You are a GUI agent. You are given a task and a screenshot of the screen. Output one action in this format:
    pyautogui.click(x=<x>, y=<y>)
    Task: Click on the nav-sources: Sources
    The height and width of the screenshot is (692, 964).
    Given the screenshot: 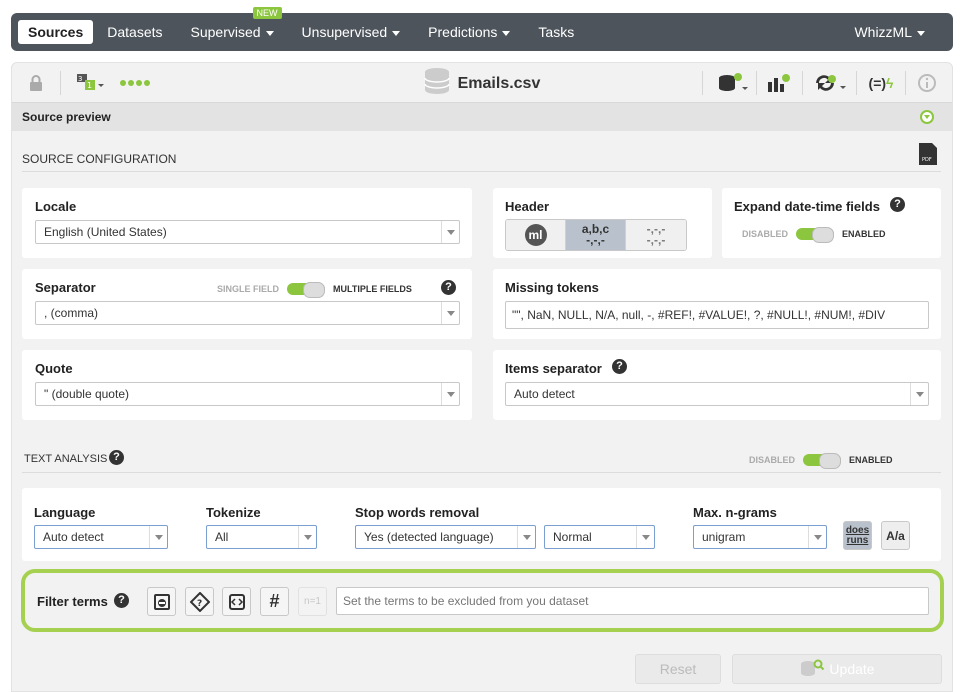 What is the action you would take?
    pyautogui.click(x=56, y=32)
    